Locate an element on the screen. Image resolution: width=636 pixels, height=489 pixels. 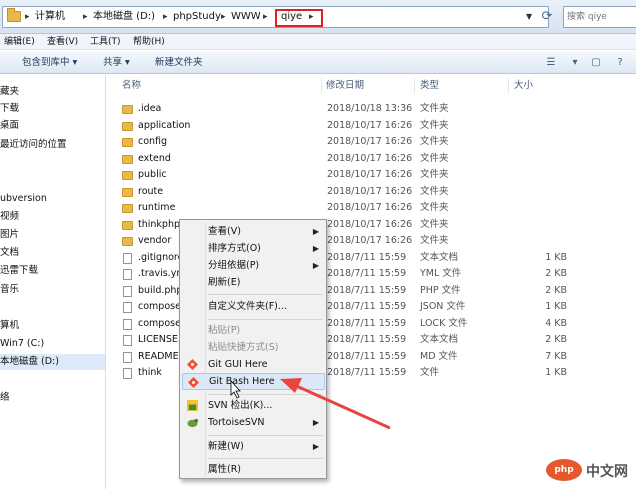
git-gui-icon is located at coordinates (192, 364).